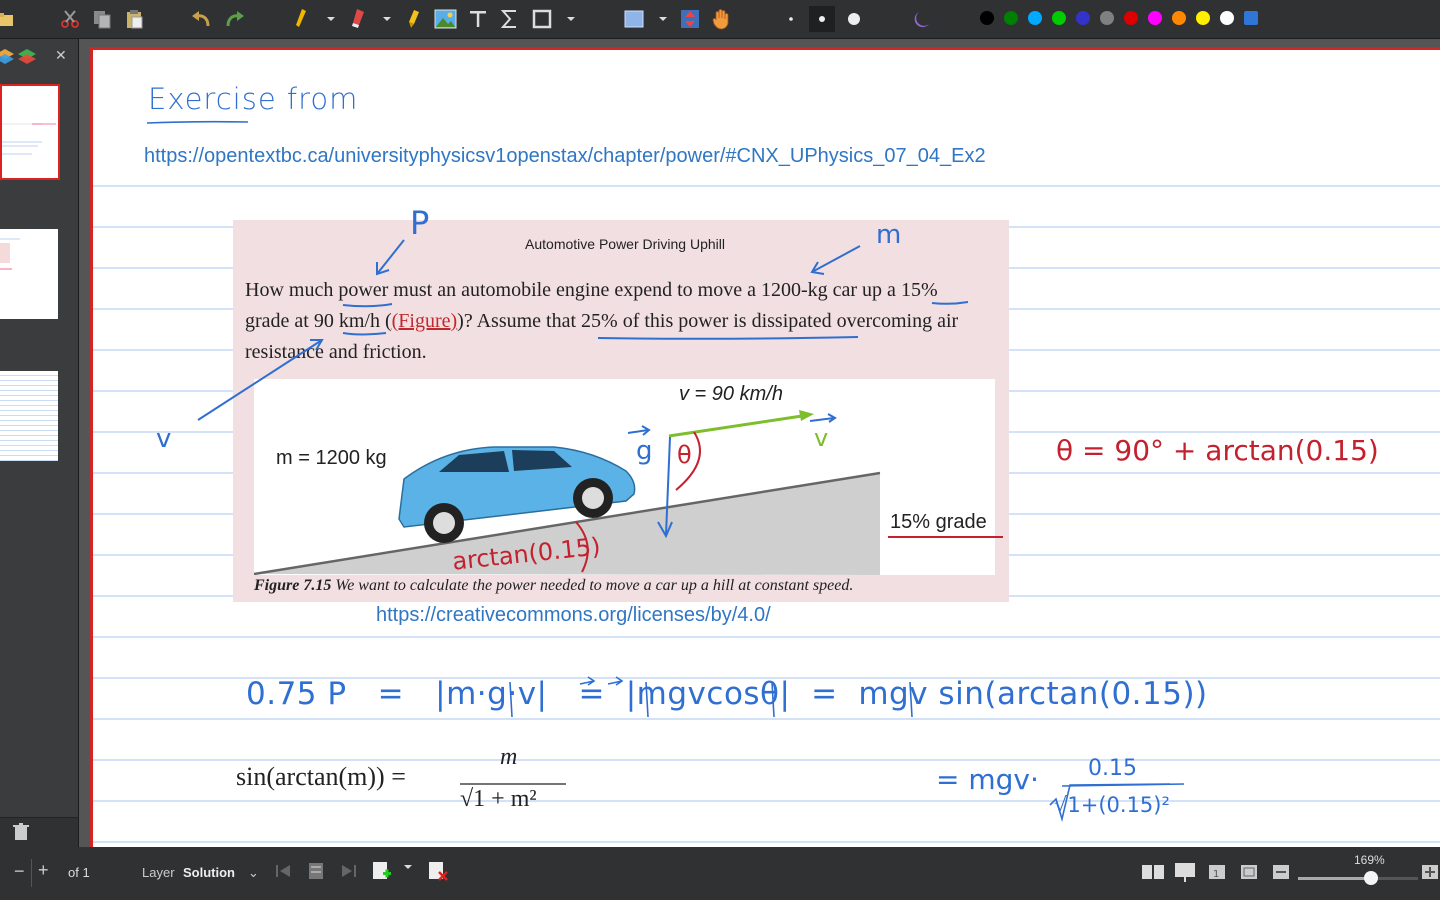 Image resolution: width=1440 pixels, height=900 pixels. What do you see at coordinates (1153, 873) in the screenshot?
I see `two-page-view-icon` at bounding box center [1153, 873].